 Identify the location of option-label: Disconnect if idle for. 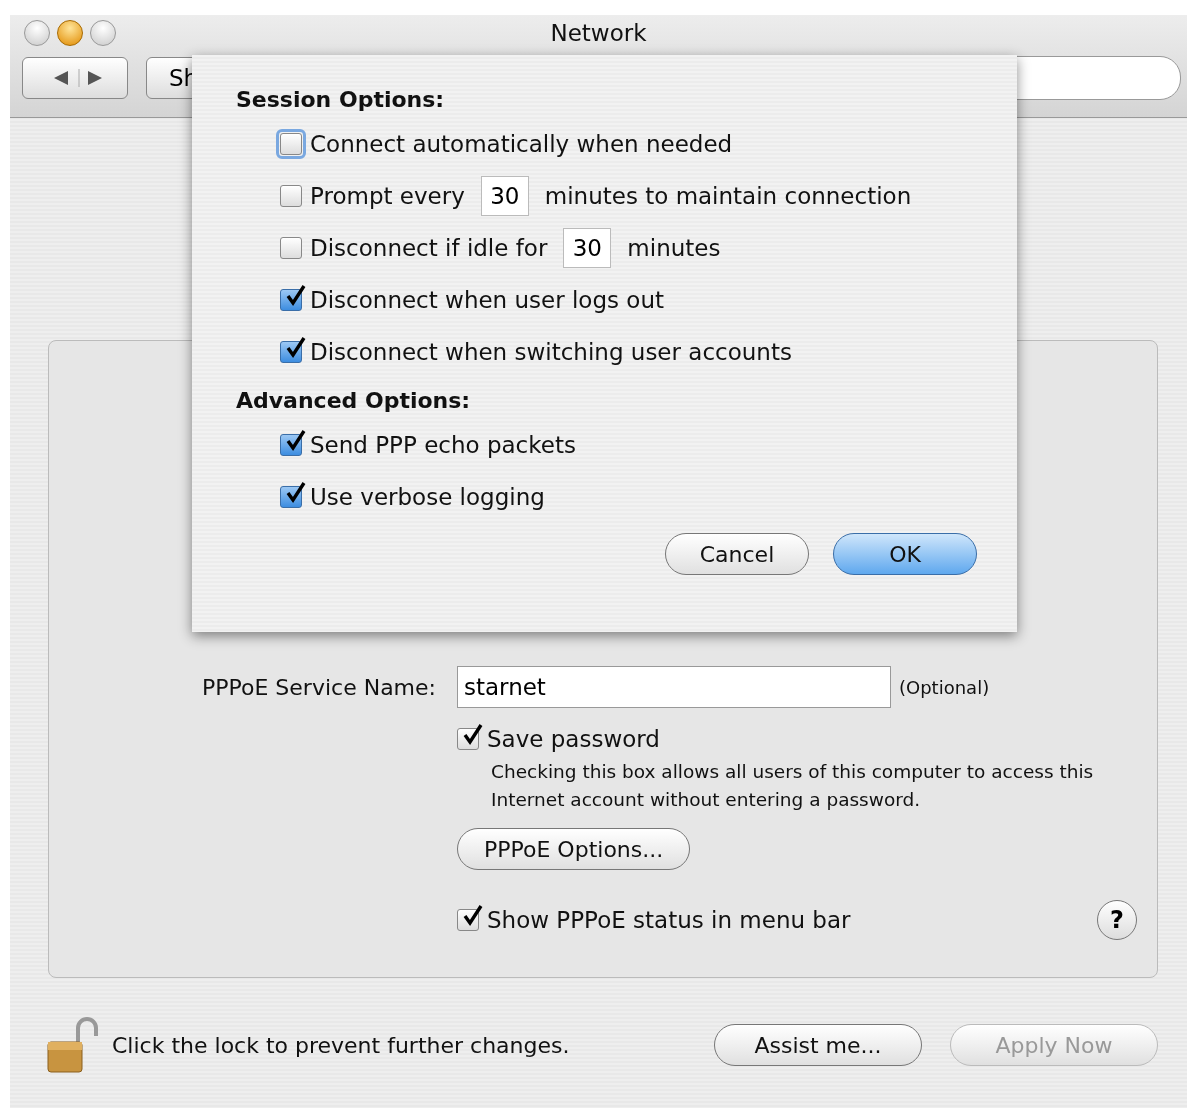
(429, 248).